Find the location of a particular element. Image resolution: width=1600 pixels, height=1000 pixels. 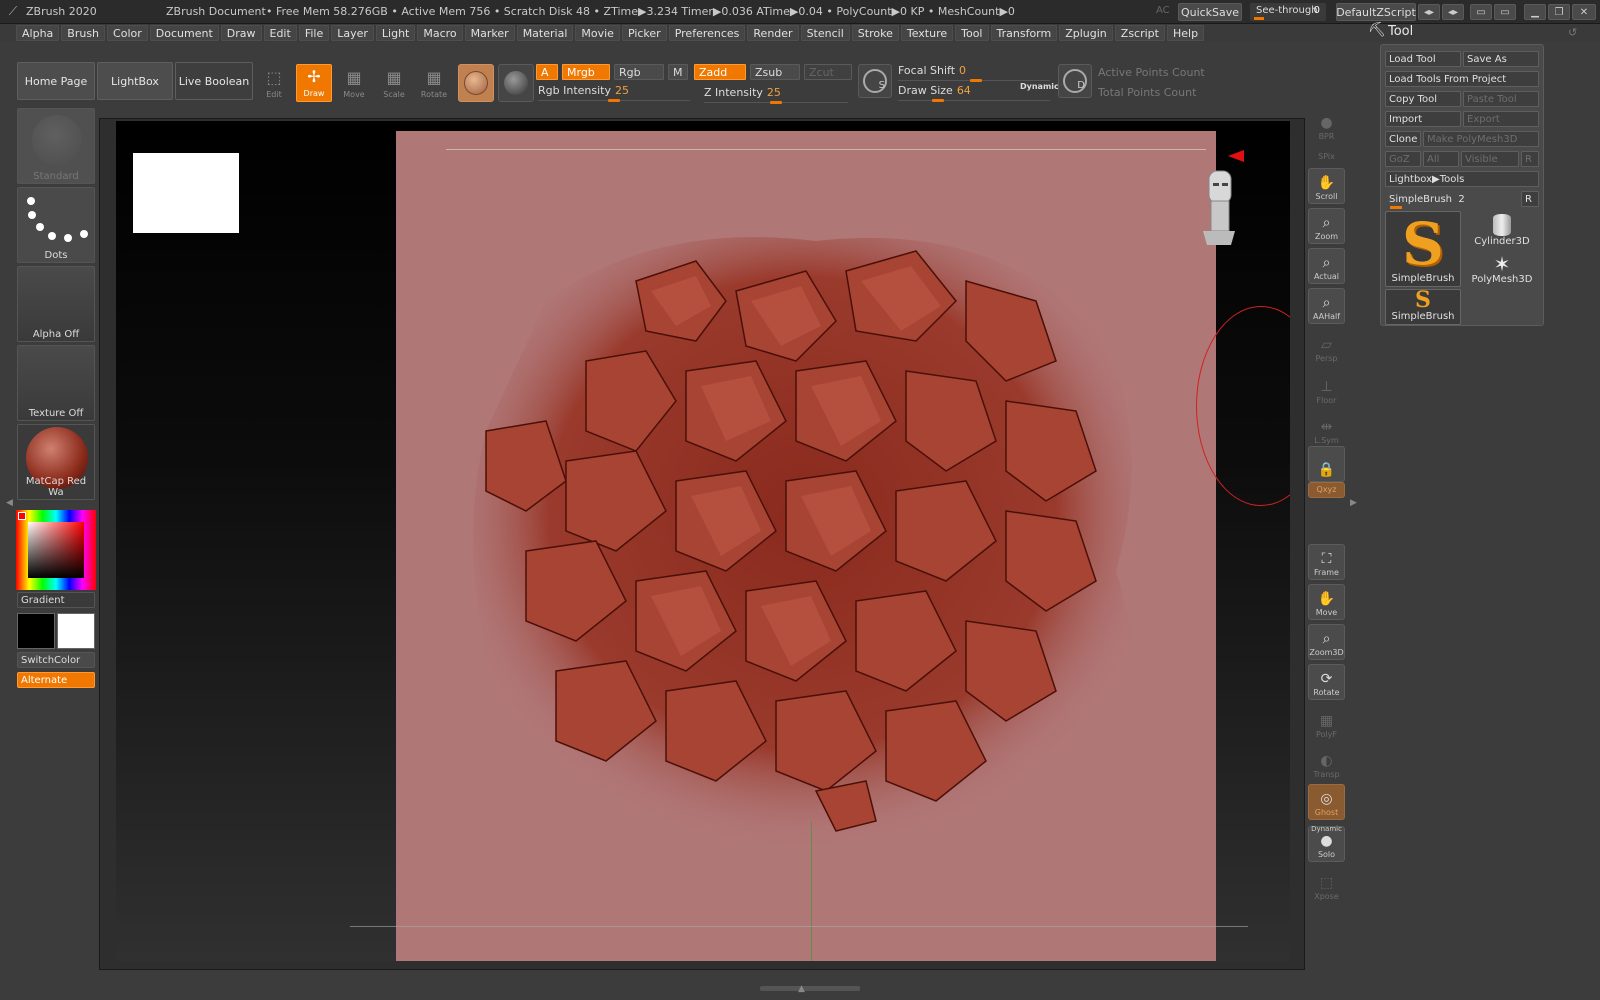

rgb-intensity-slider: Rgb Intensity 25 is located at coordinates (614, 93).